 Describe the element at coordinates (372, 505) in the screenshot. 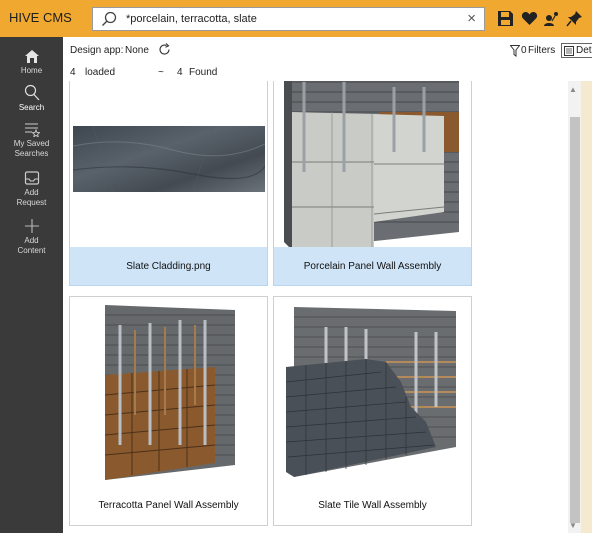

I see `result-title: Slate Tile Wall Assembly` at that location.